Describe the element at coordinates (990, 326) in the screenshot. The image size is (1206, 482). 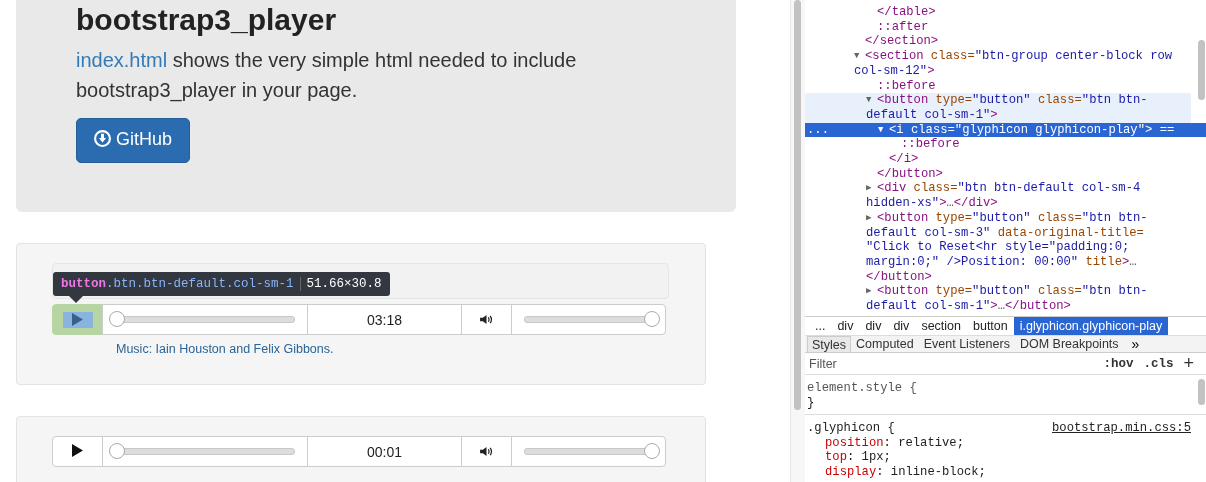
I see `breadcrumb-item: button` at that location.